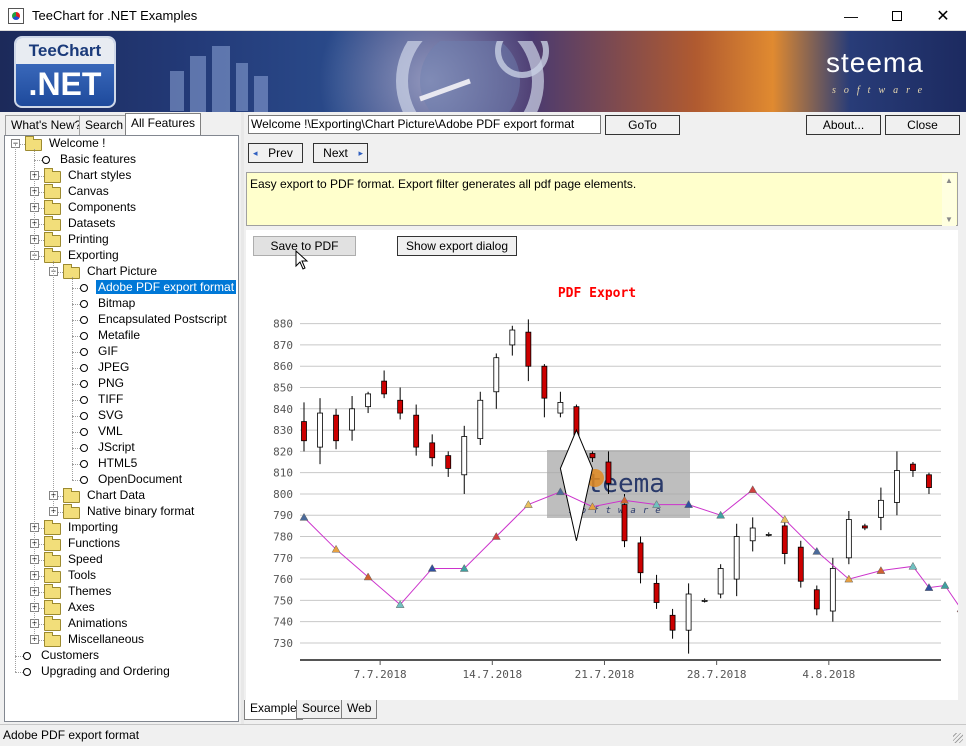 This screenshot has height=746, width=966. I want to click on steema-logo-sub: software, so click(881, 90).